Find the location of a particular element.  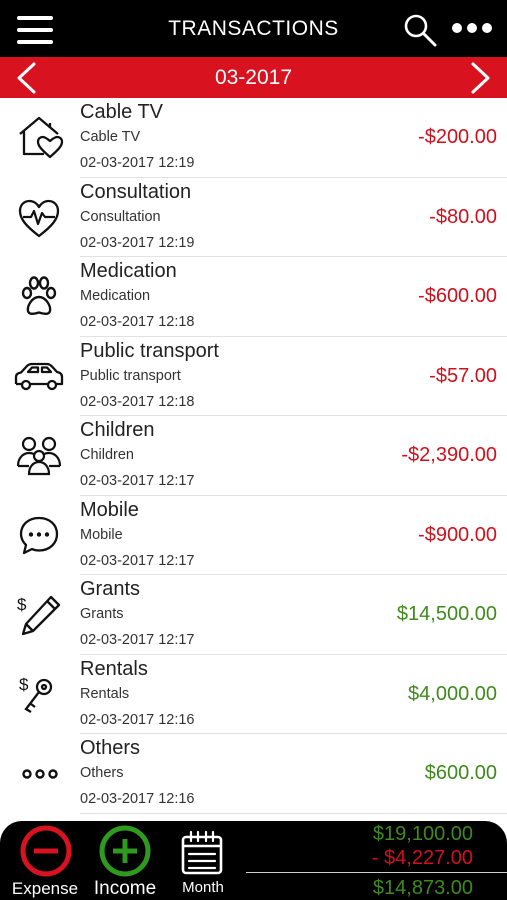

top-bar: TRANSACTIONS is located at coordinates (253, 28).